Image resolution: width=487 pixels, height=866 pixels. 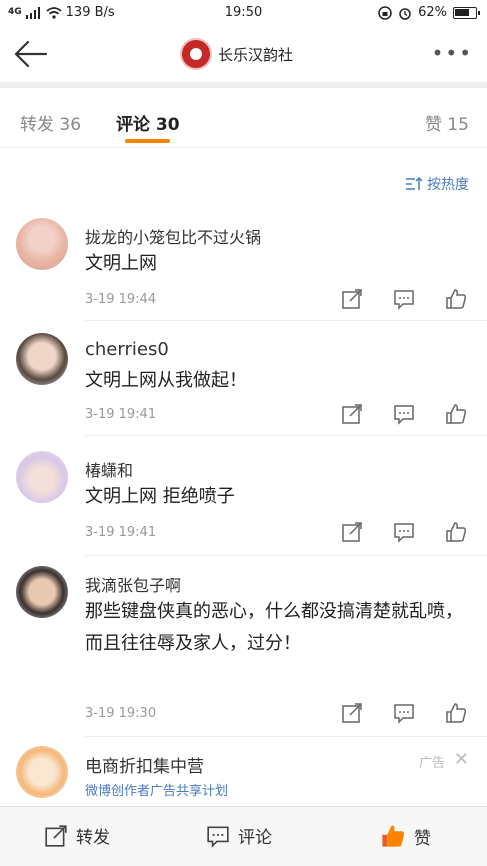 I want to click on account-name: 长乐汉韵社, so click(x=256, y=54).